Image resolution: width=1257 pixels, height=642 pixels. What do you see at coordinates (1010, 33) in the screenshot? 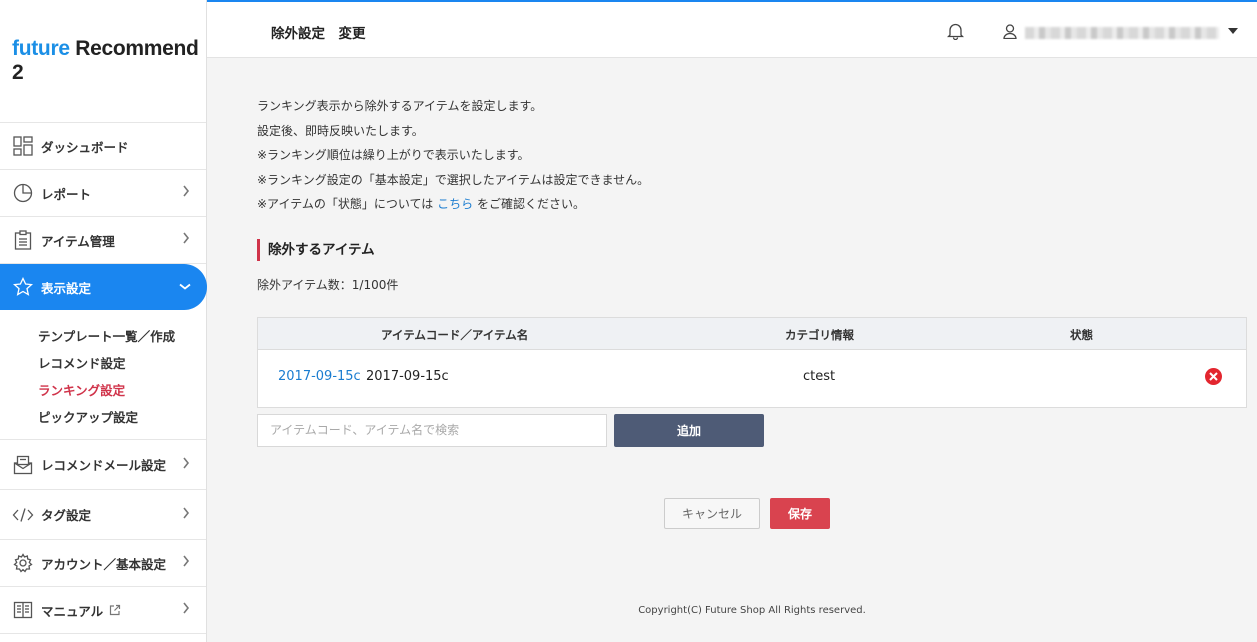
I see `user-icon` at bounding box center [1010, 33].